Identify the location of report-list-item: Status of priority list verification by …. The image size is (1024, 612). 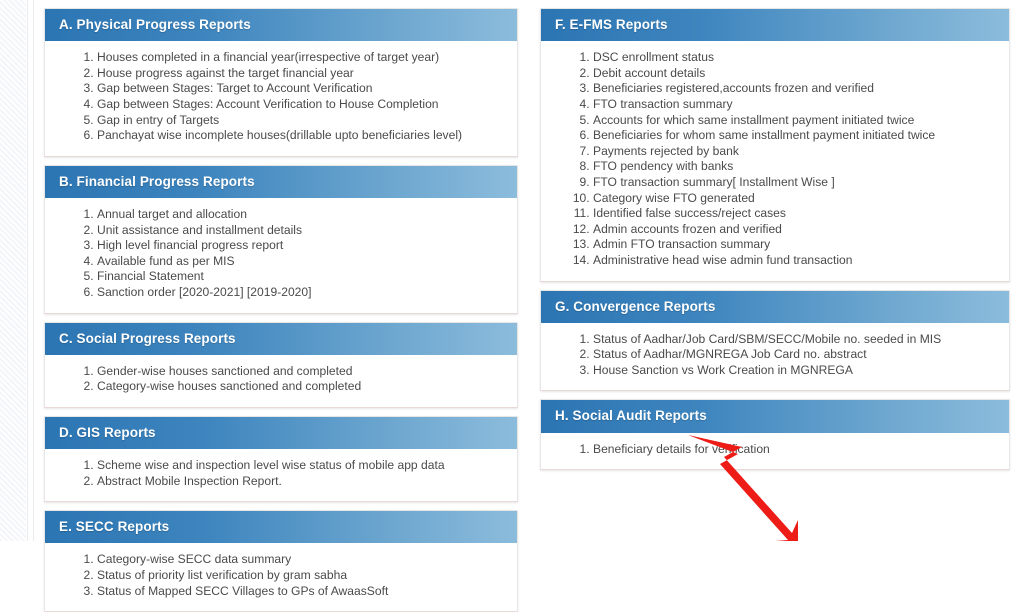
(302, 576).